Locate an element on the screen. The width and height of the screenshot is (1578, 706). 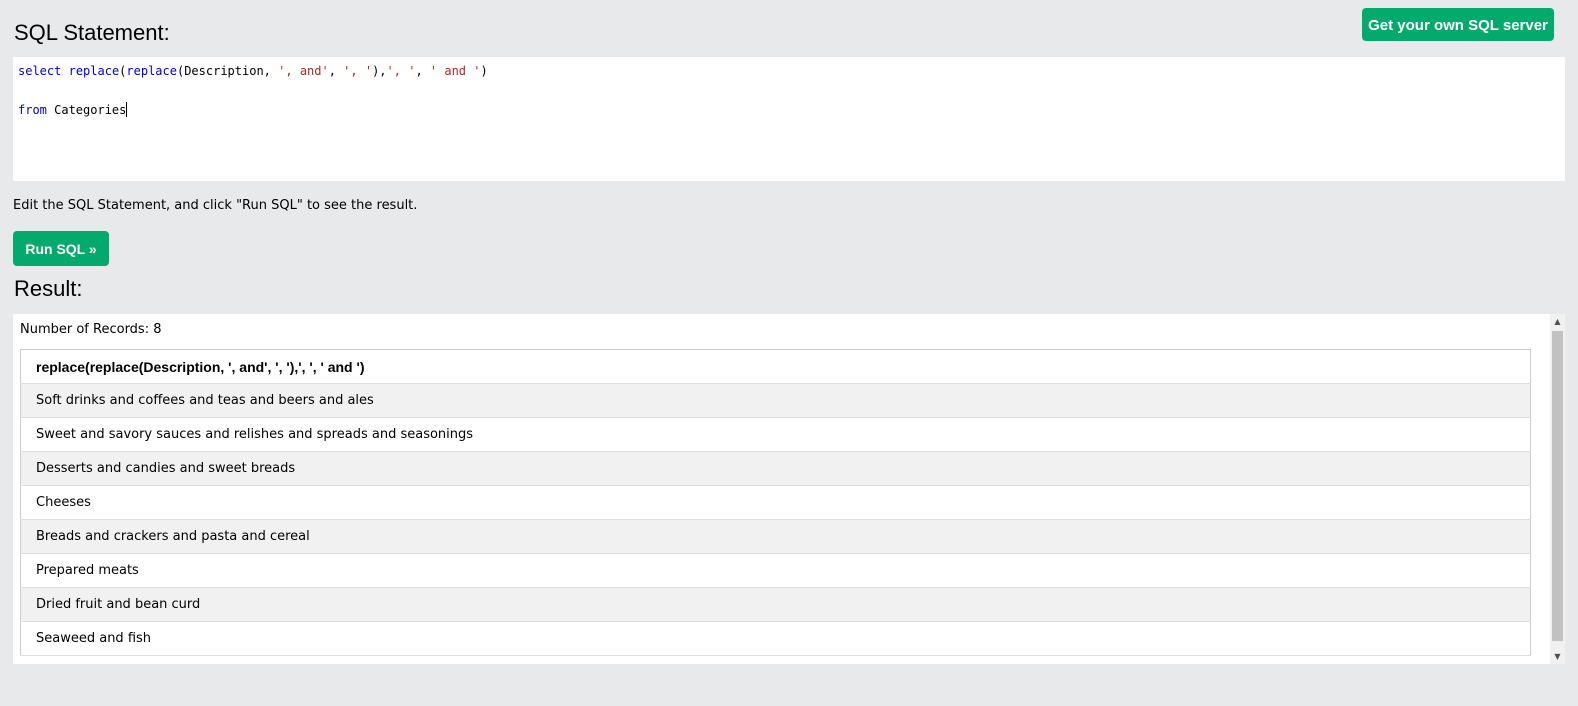
function-replace-outer: replace is located at coordinates (94, 71).